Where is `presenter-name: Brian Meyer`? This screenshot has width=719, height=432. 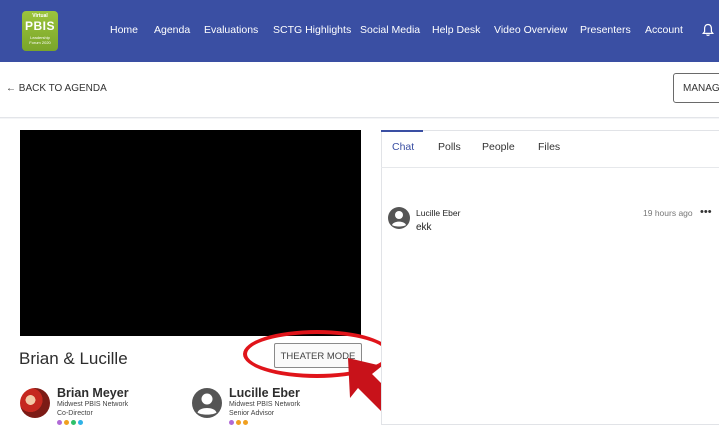
presenter-name: Brian Meyer is located at coordinates (93, 393).